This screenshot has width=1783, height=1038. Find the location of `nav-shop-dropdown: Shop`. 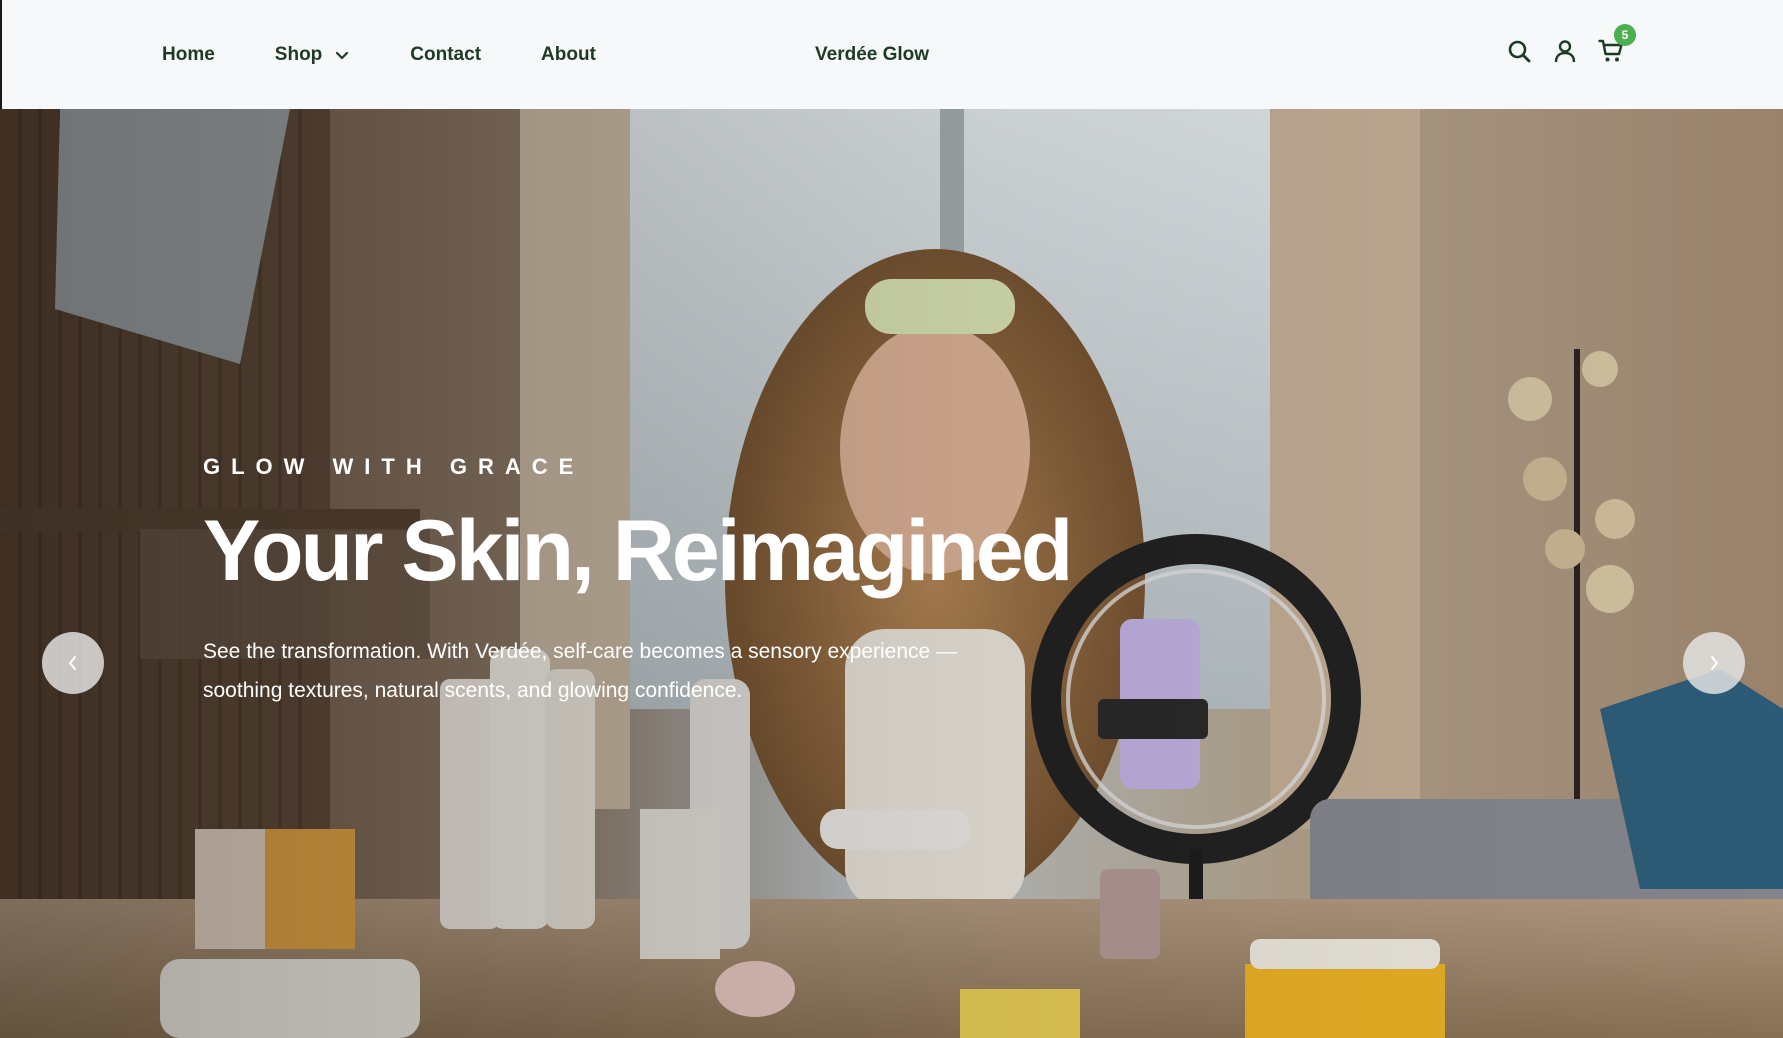

nav-shop-dropdown: Shop is located at coordinates (313, 55).